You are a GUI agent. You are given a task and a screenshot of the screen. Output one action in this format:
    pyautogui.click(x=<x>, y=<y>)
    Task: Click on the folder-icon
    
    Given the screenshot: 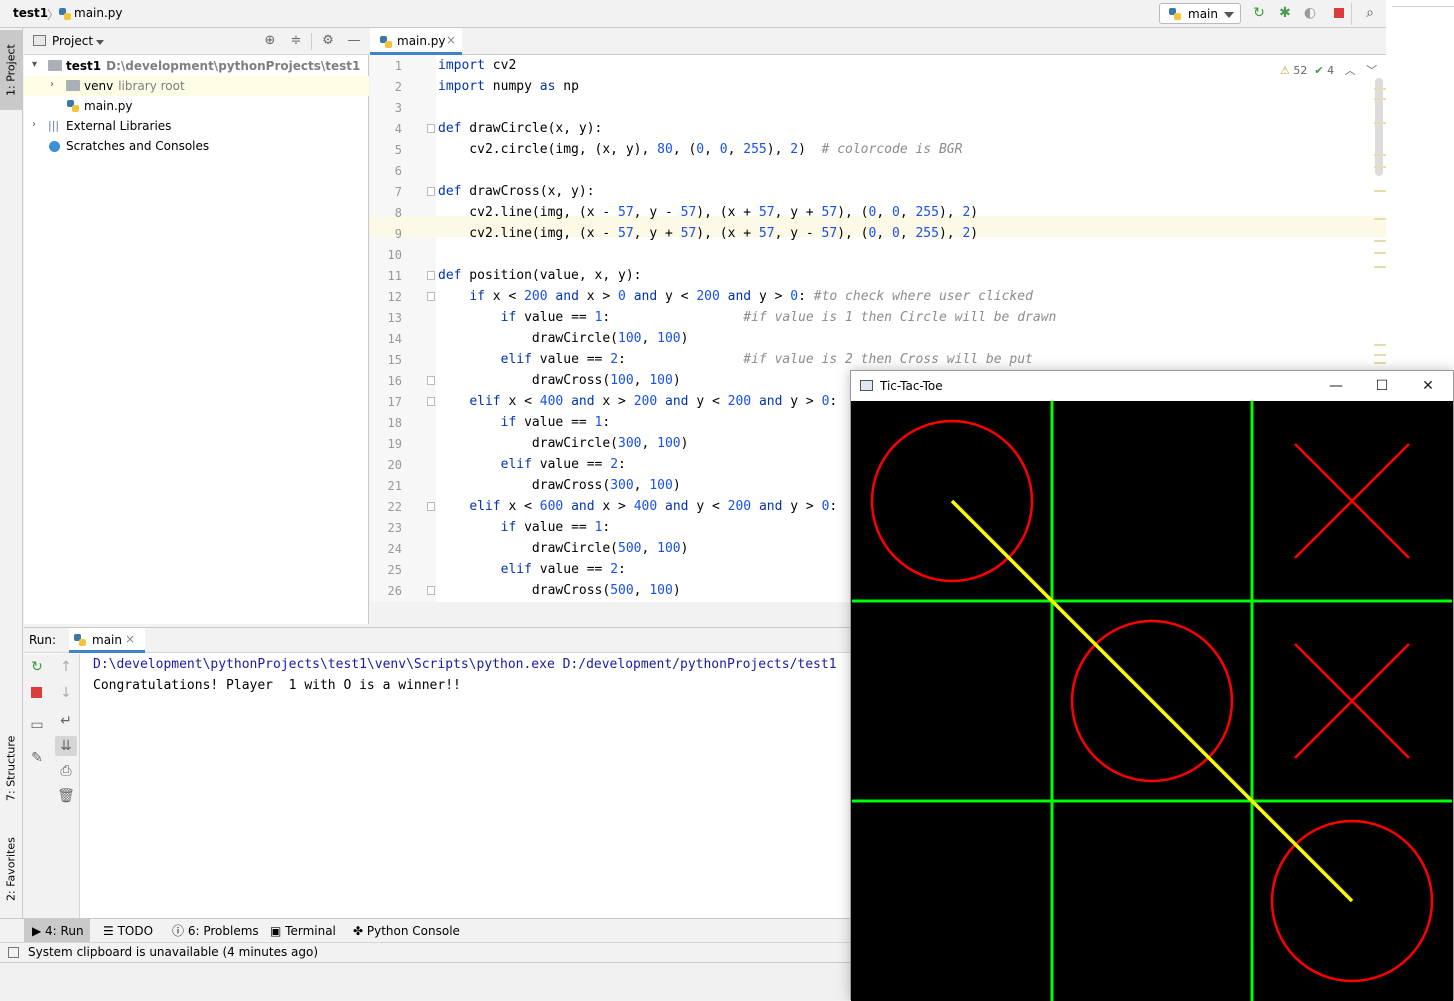 What is the action you would take?
    pyautogui.click(x=39, y=40)
    